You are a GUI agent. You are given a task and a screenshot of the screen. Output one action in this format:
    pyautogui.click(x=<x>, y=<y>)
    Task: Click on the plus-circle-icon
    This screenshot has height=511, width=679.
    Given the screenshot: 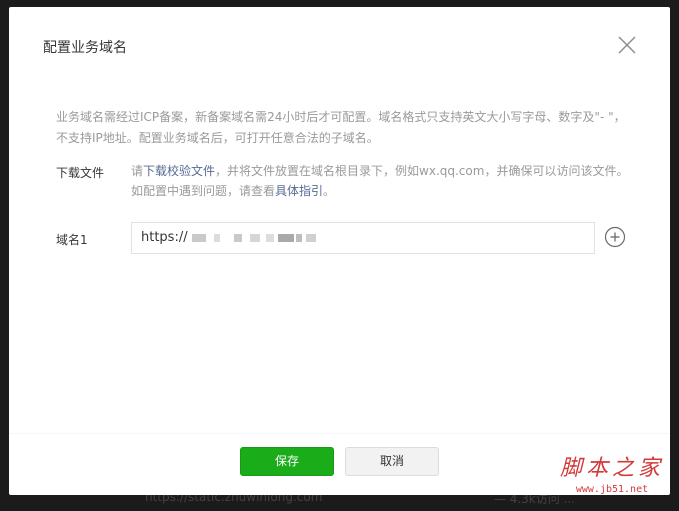 What is the action you would take?
    pyautogui.click(x=615, y=237)
    